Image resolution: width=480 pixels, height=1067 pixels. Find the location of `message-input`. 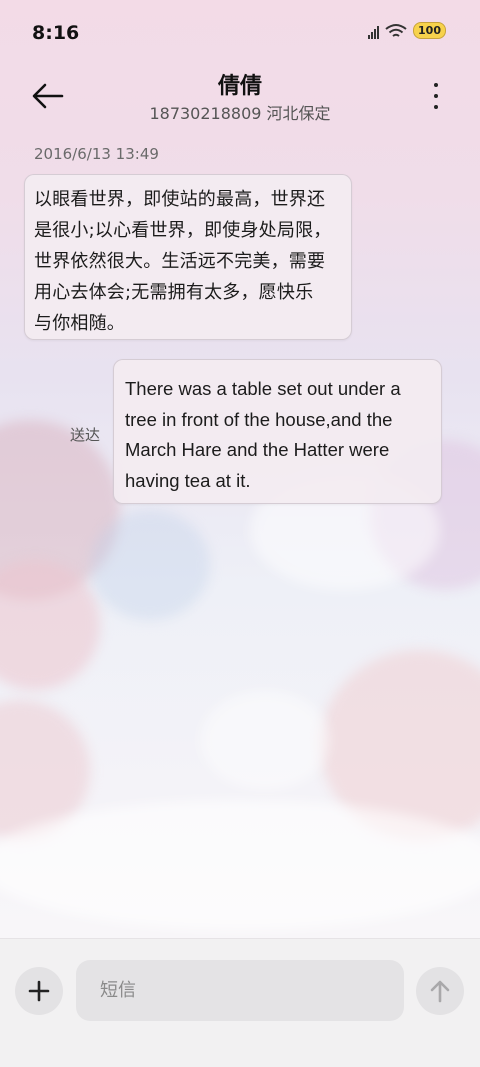

message-input is located at coordinates (240, 990).